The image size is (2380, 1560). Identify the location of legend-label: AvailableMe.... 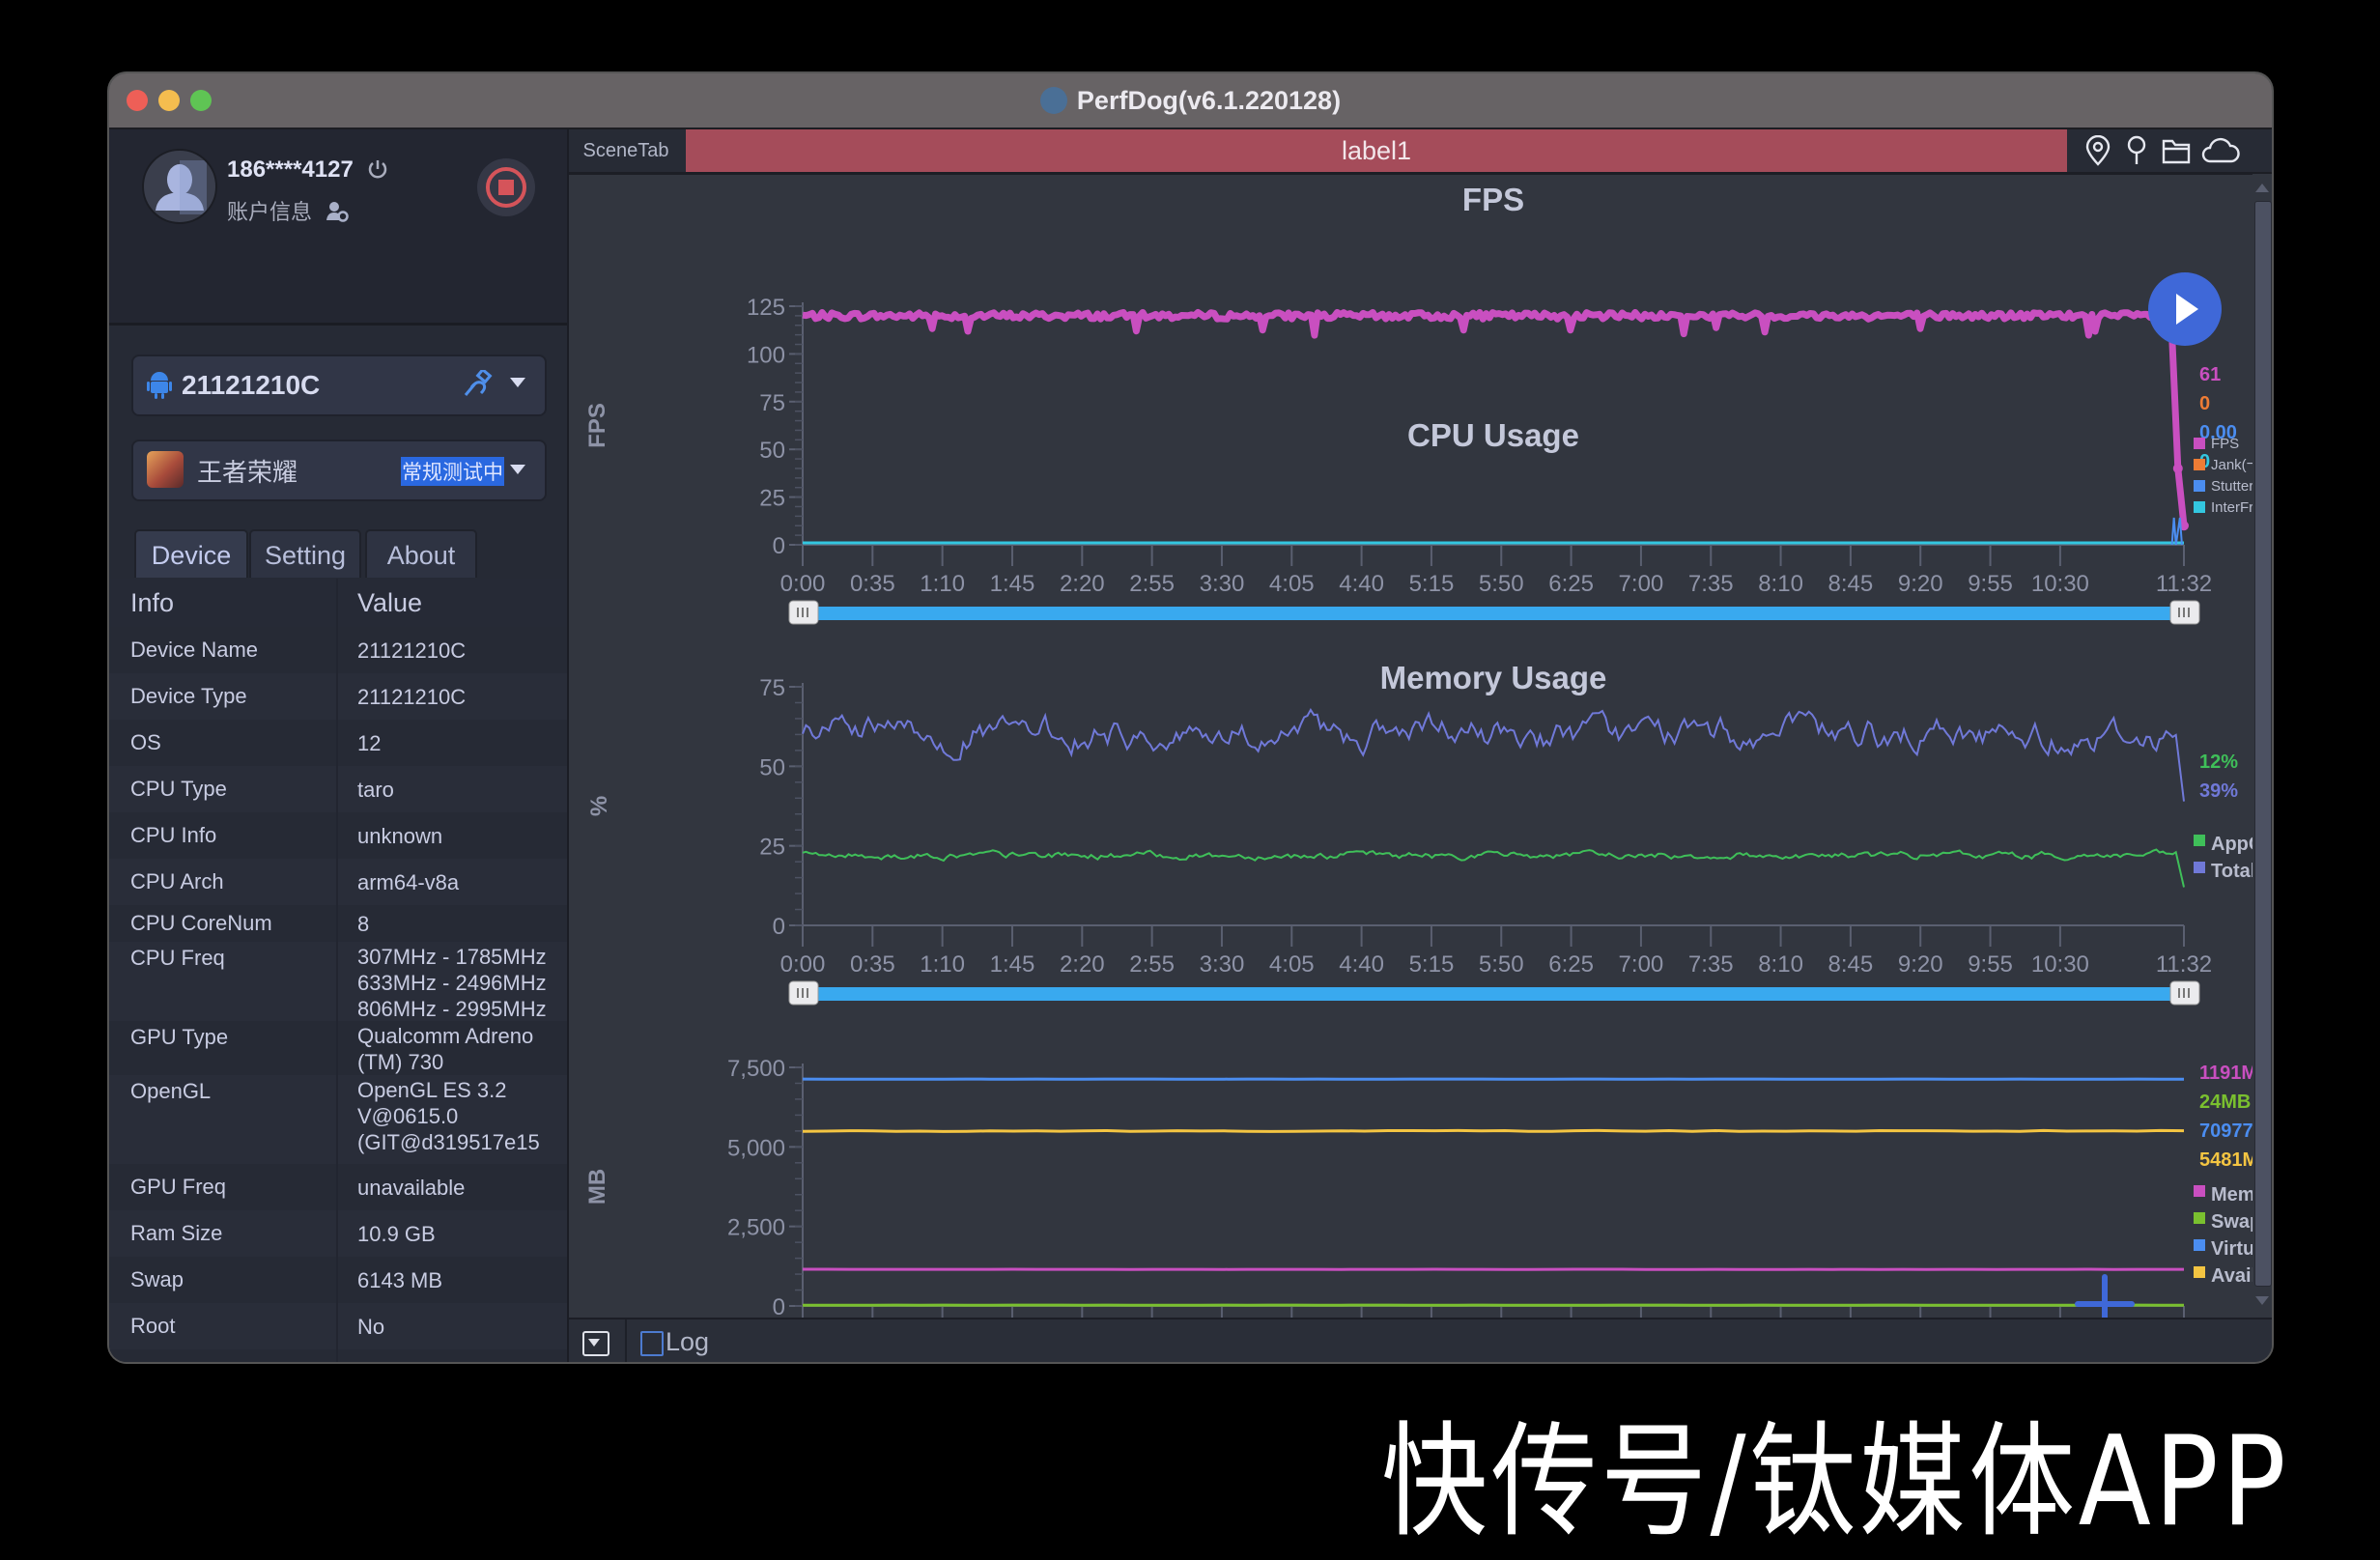
(2232, 1276).